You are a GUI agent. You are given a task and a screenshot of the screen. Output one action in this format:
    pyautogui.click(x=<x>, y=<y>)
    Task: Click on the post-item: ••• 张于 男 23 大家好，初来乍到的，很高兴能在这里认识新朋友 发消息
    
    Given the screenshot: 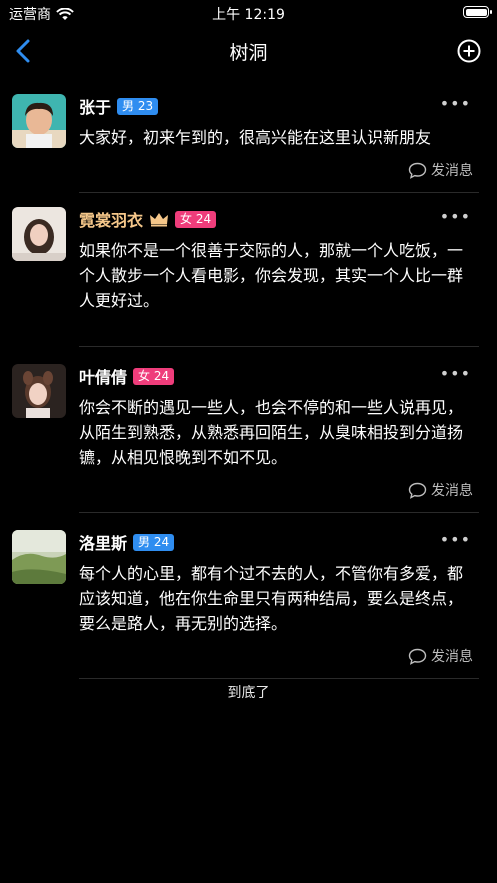 What is the action you would take?
    pyautogui.click(x=245, y=138)
    